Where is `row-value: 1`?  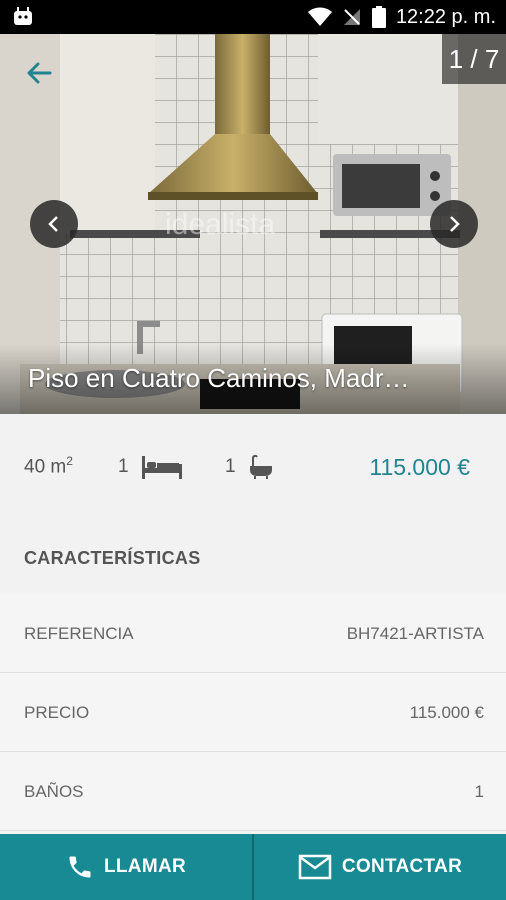 row-value: 1 is located at coordinates (479, 791).